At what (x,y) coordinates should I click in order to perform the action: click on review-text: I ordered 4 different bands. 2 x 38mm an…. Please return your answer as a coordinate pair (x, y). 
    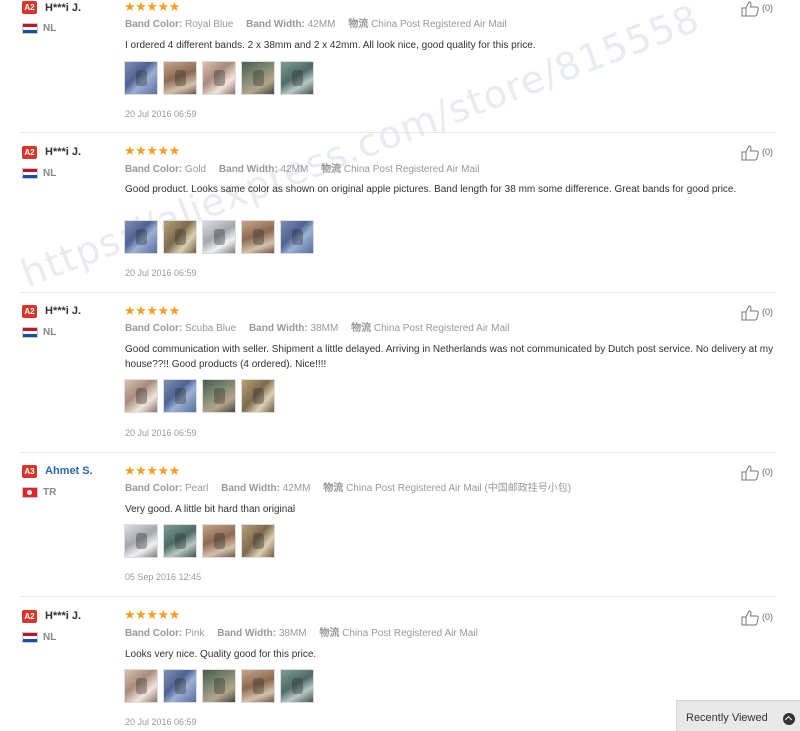
    Looking at the image, I should click on (330, 45).